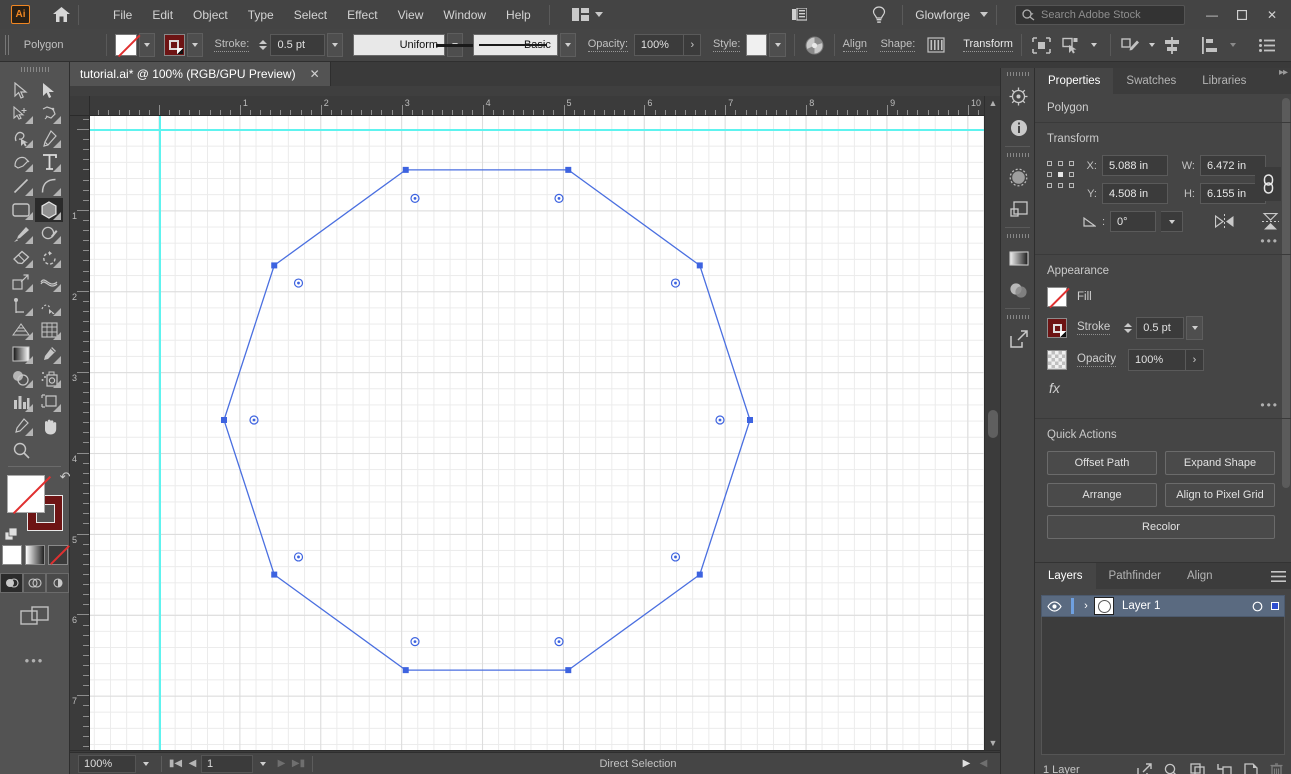  Describe the element at coordinates (1272, 15) in the screenshot. I see `close-button: ✕` at that location.